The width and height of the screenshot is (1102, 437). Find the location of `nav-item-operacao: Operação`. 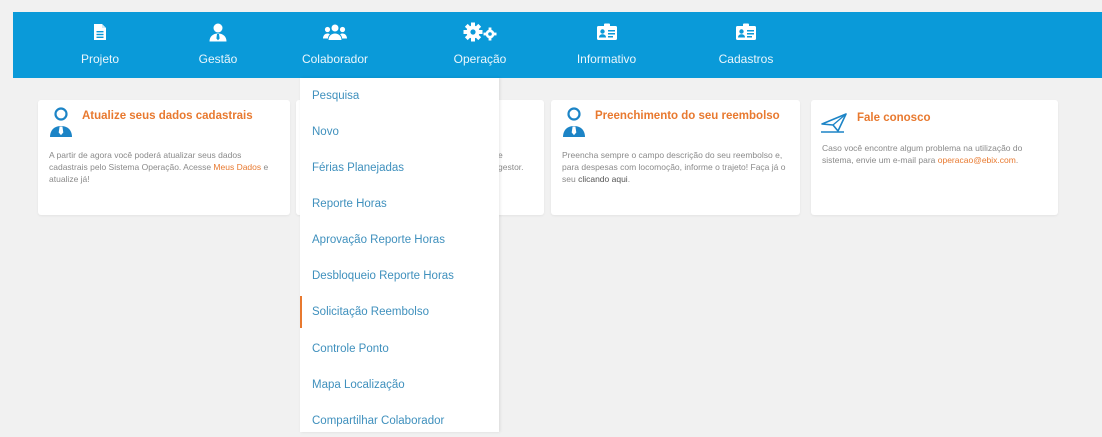

nav-item-operacao: Operação is located at coordinates (480, 45).